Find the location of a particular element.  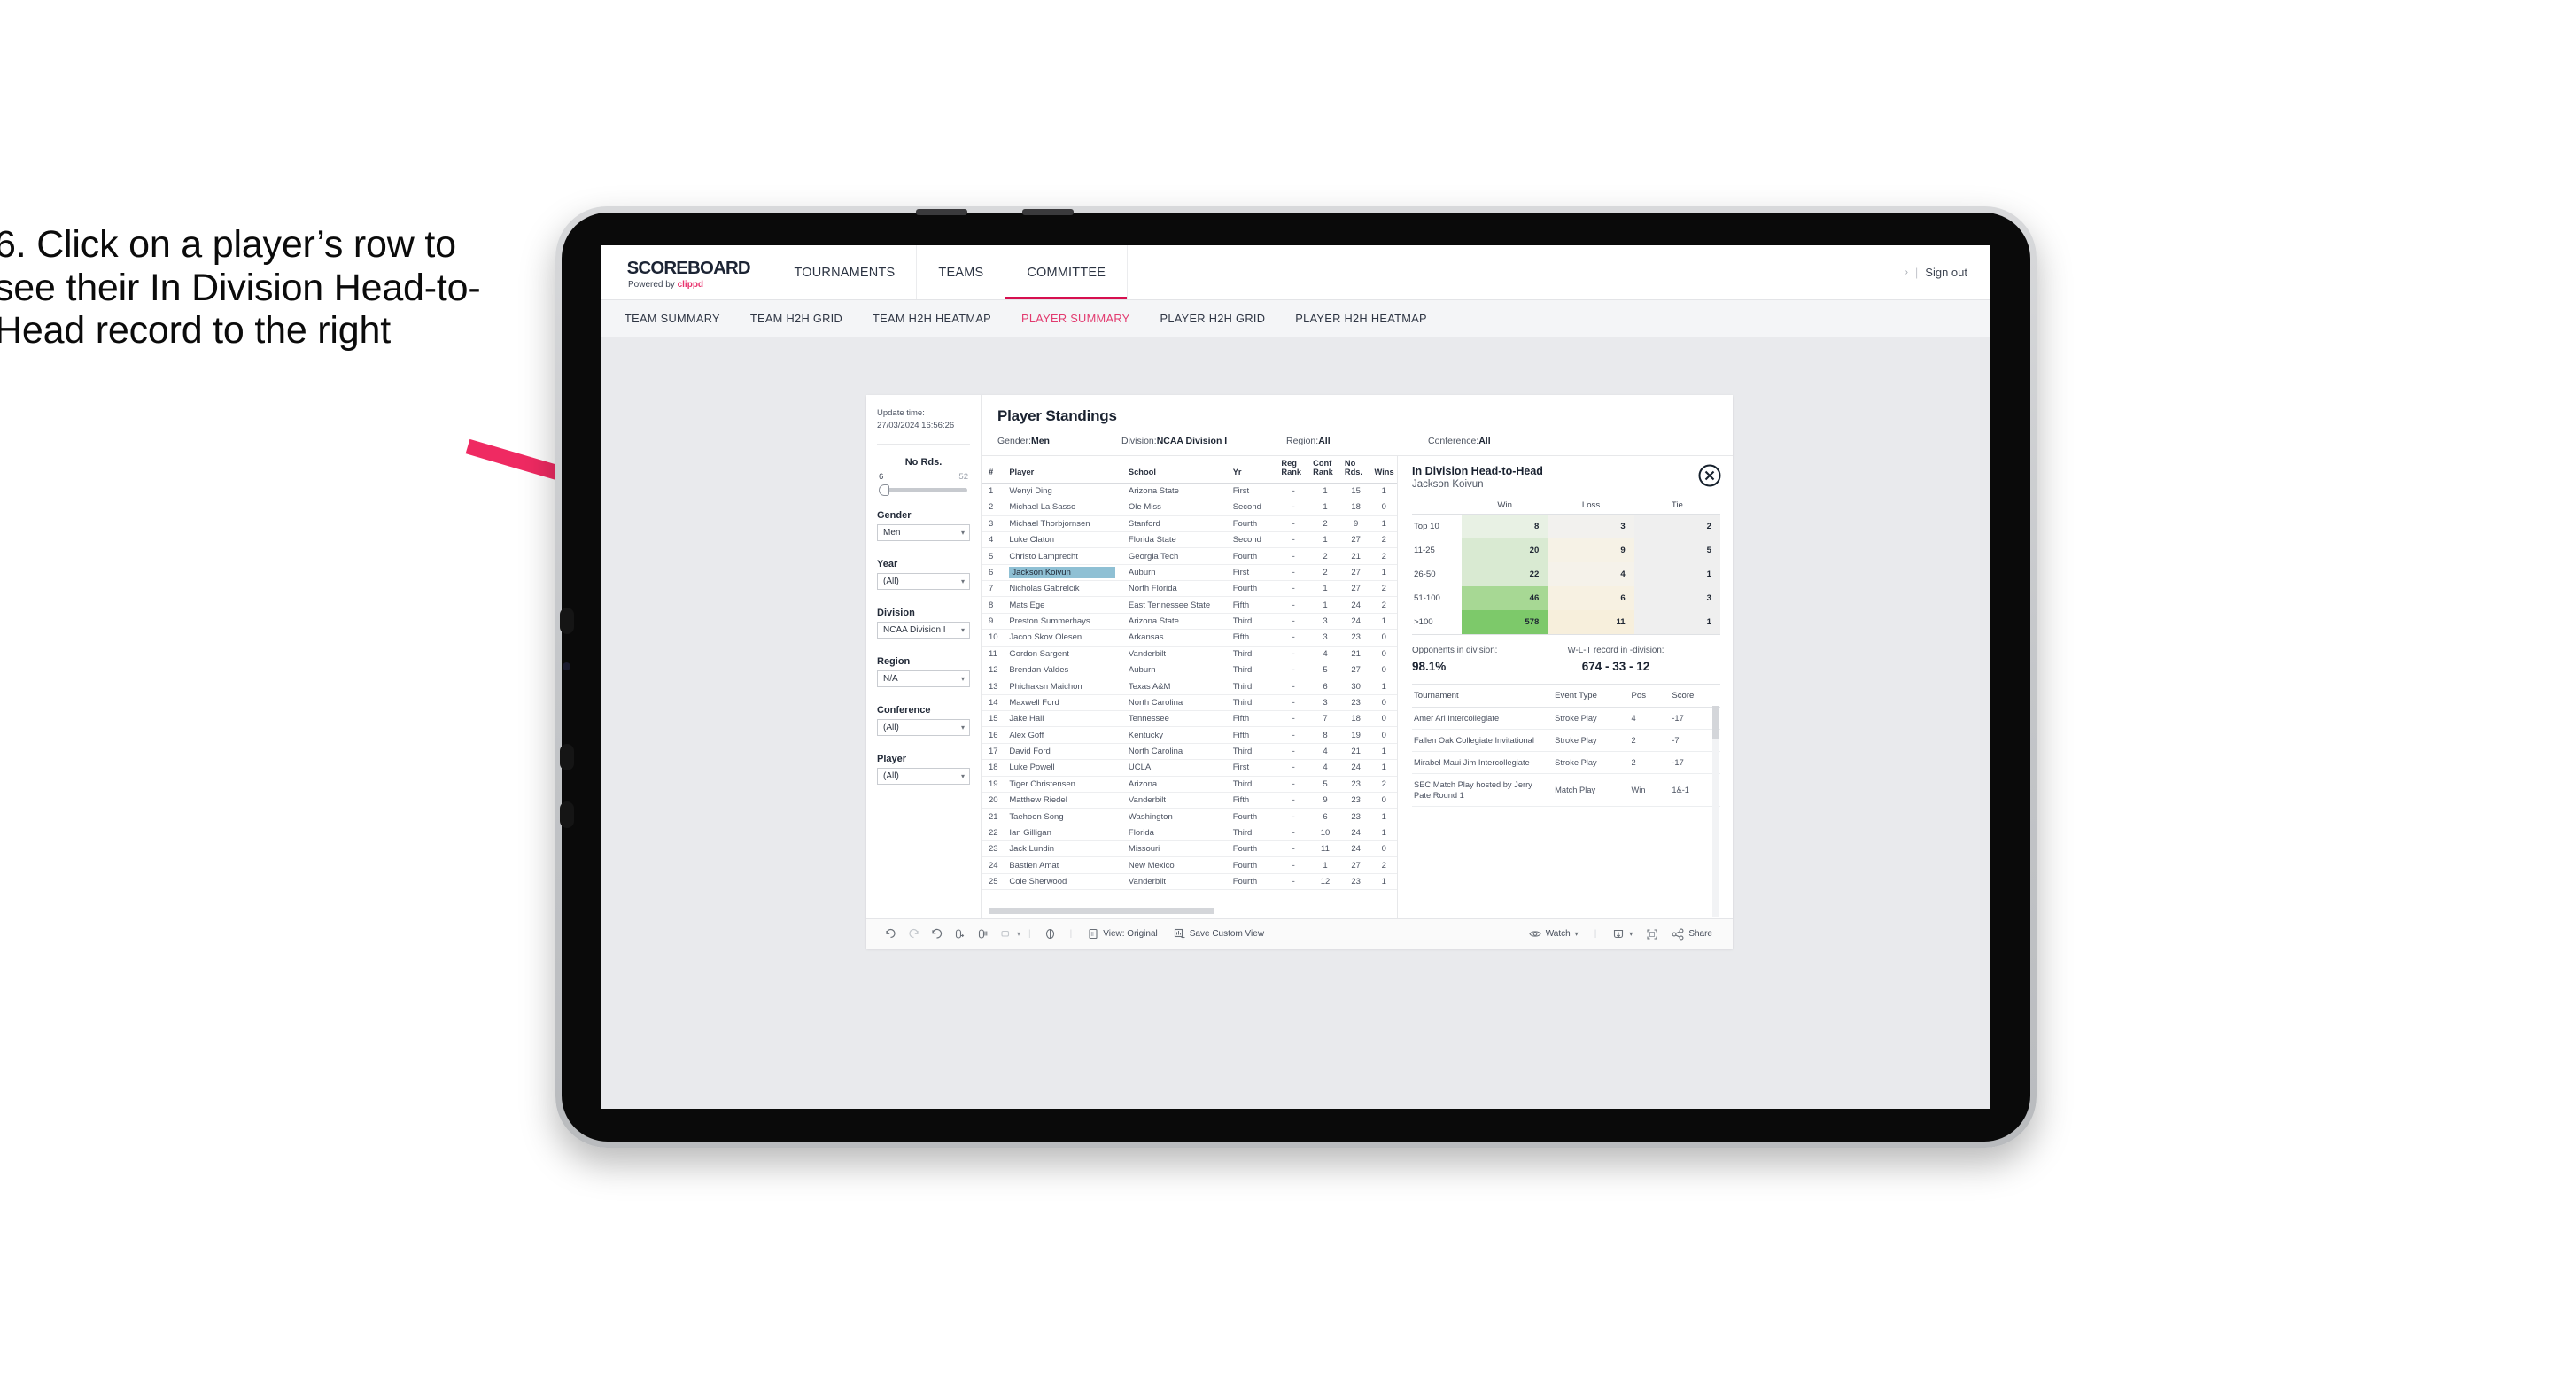

table-row: 12 Brendan Valdes Auburn Third -5 27 0 is located at coordinates (1189, 671).